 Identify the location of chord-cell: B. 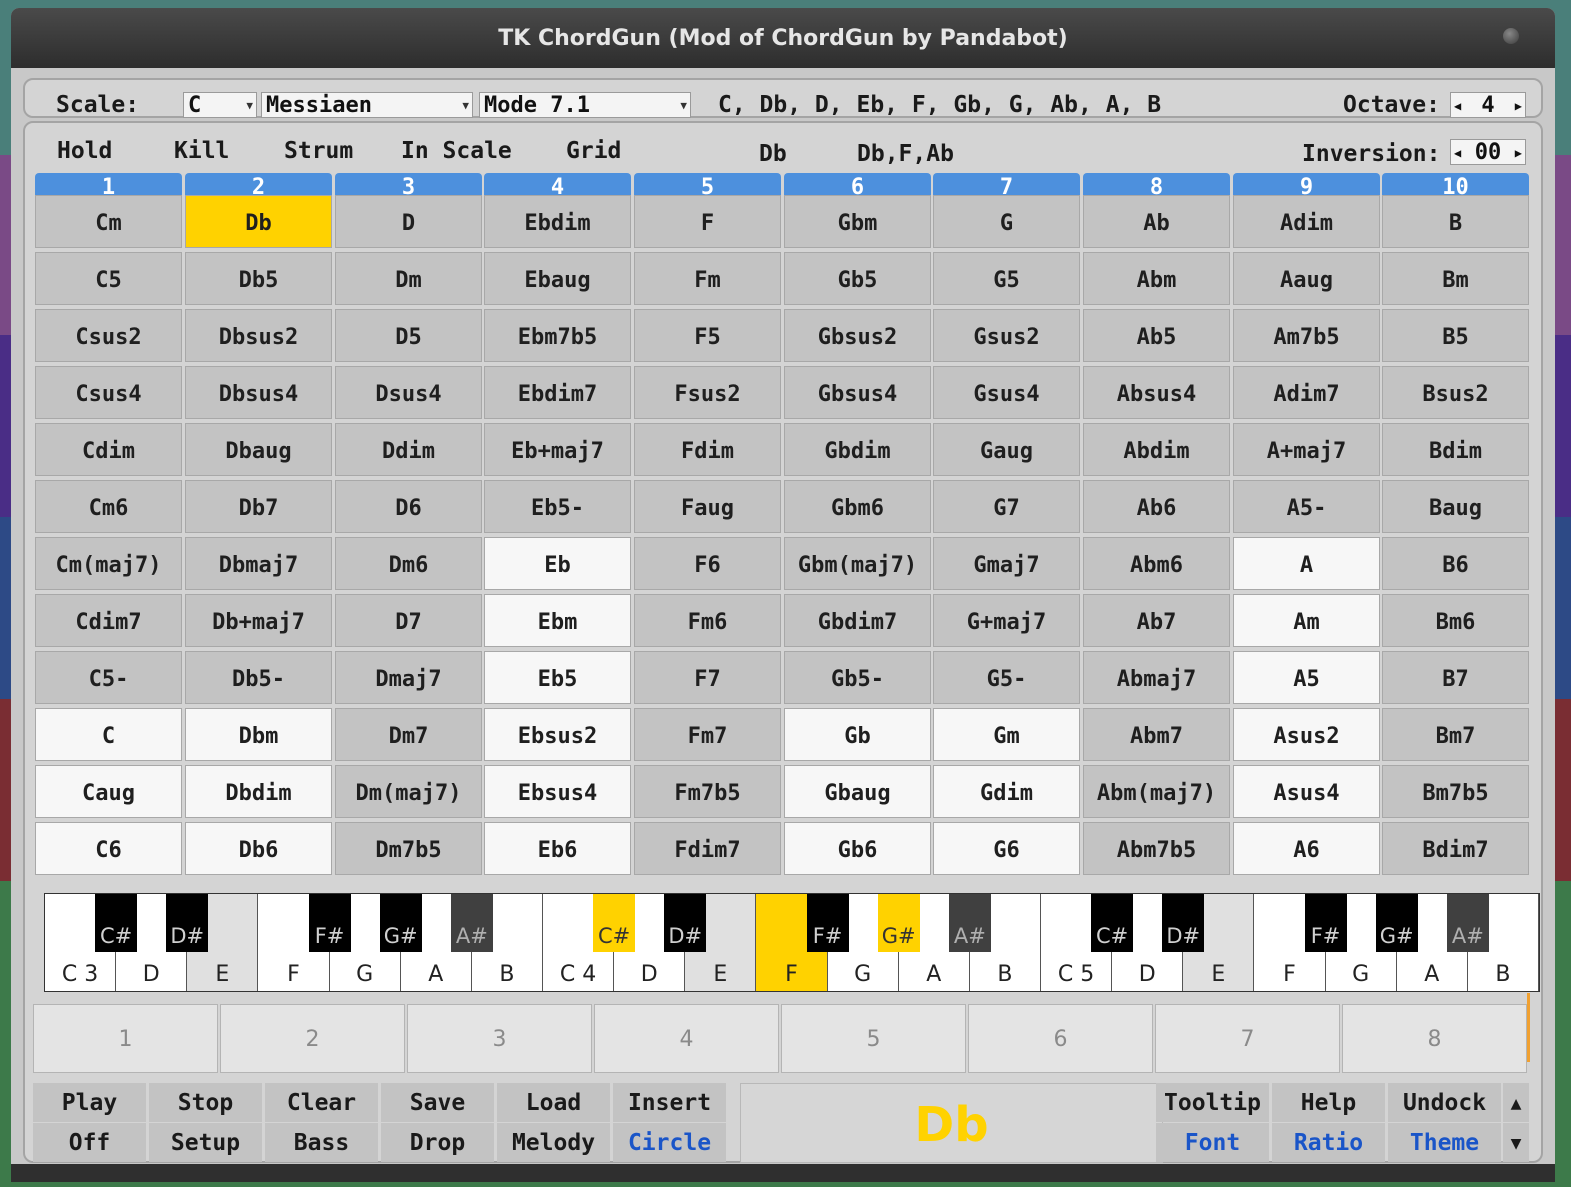
(1455, 221).